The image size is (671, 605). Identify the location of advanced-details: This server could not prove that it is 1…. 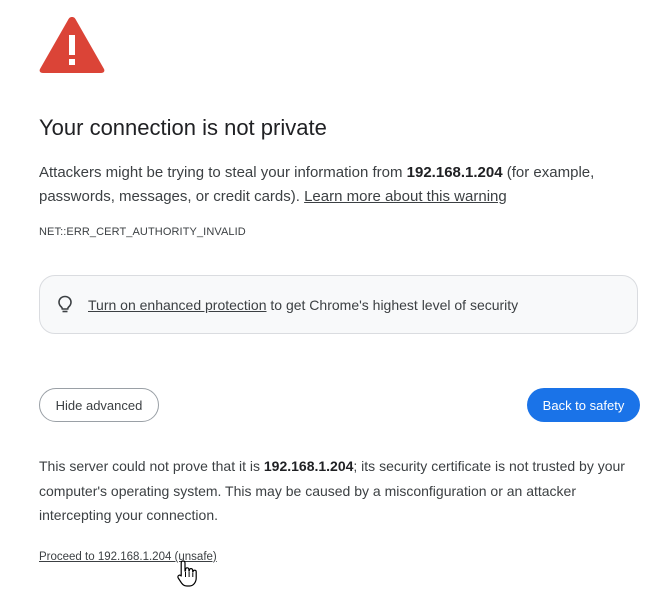
(341, 491).